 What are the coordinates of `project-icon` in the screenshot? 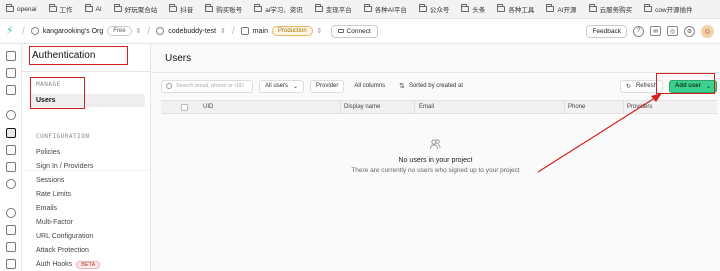 It's located at (160, 31).